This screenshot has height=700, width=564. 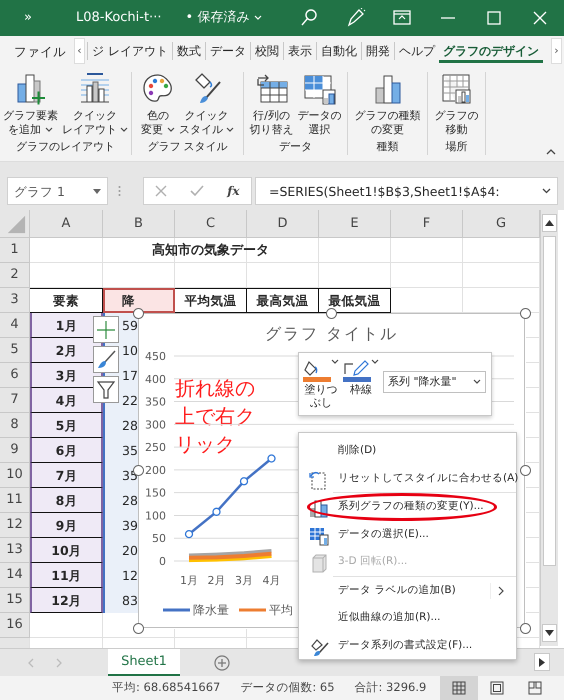 What do you see at coordinates (15, 300) in the screenshot?
I see `row-number: 3` at bounding box center [15, 300].